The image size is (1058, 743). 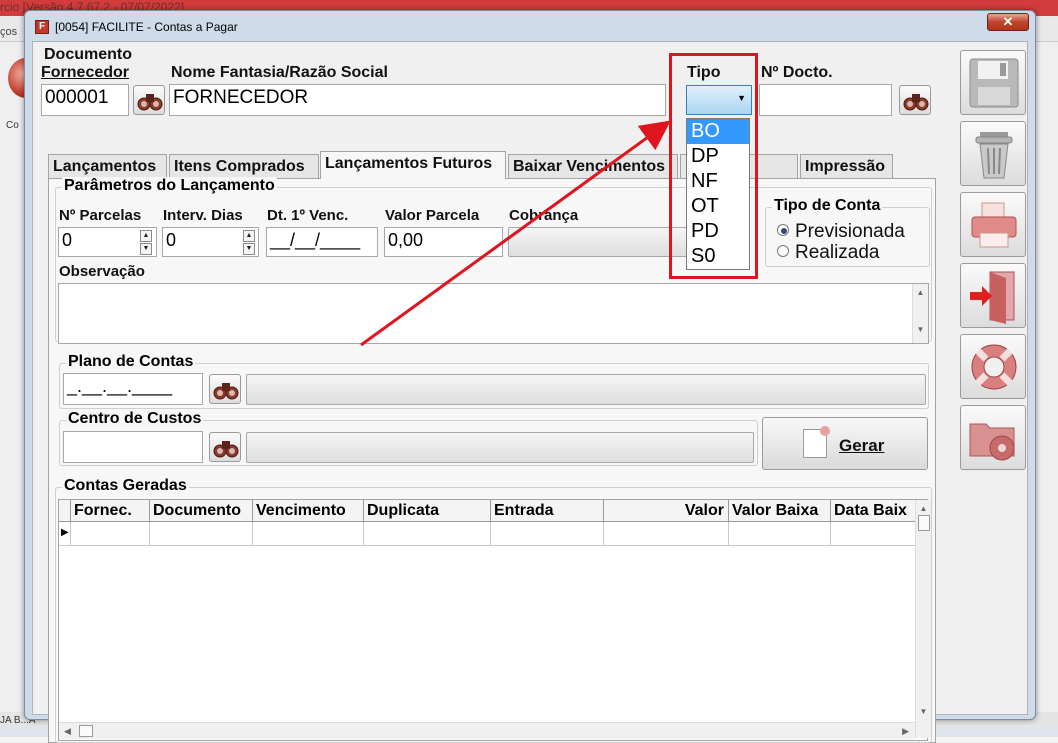 I want to click on col-data-baixa: Data Baix, so click(x=874, y=511).